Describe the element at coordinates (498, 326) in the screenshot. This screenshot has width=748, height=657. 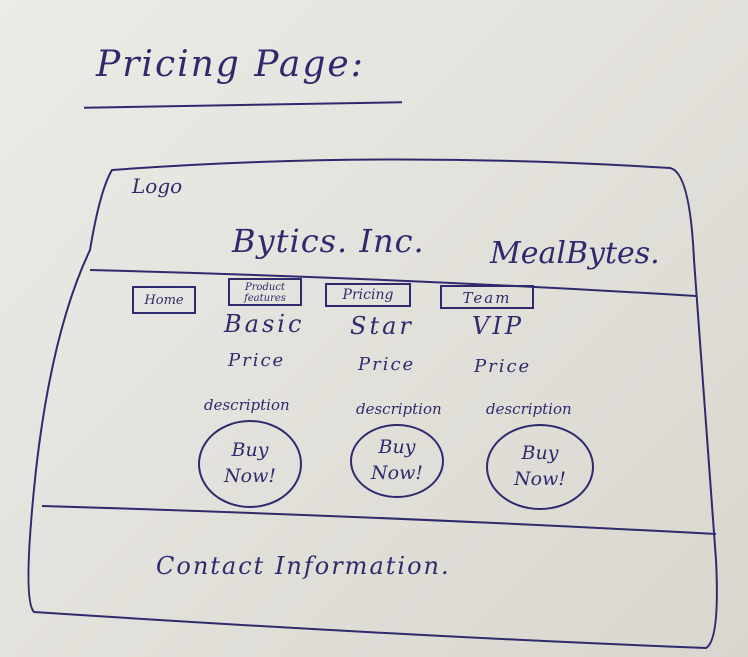
I see `plan-name-vip: VIP` at that location.